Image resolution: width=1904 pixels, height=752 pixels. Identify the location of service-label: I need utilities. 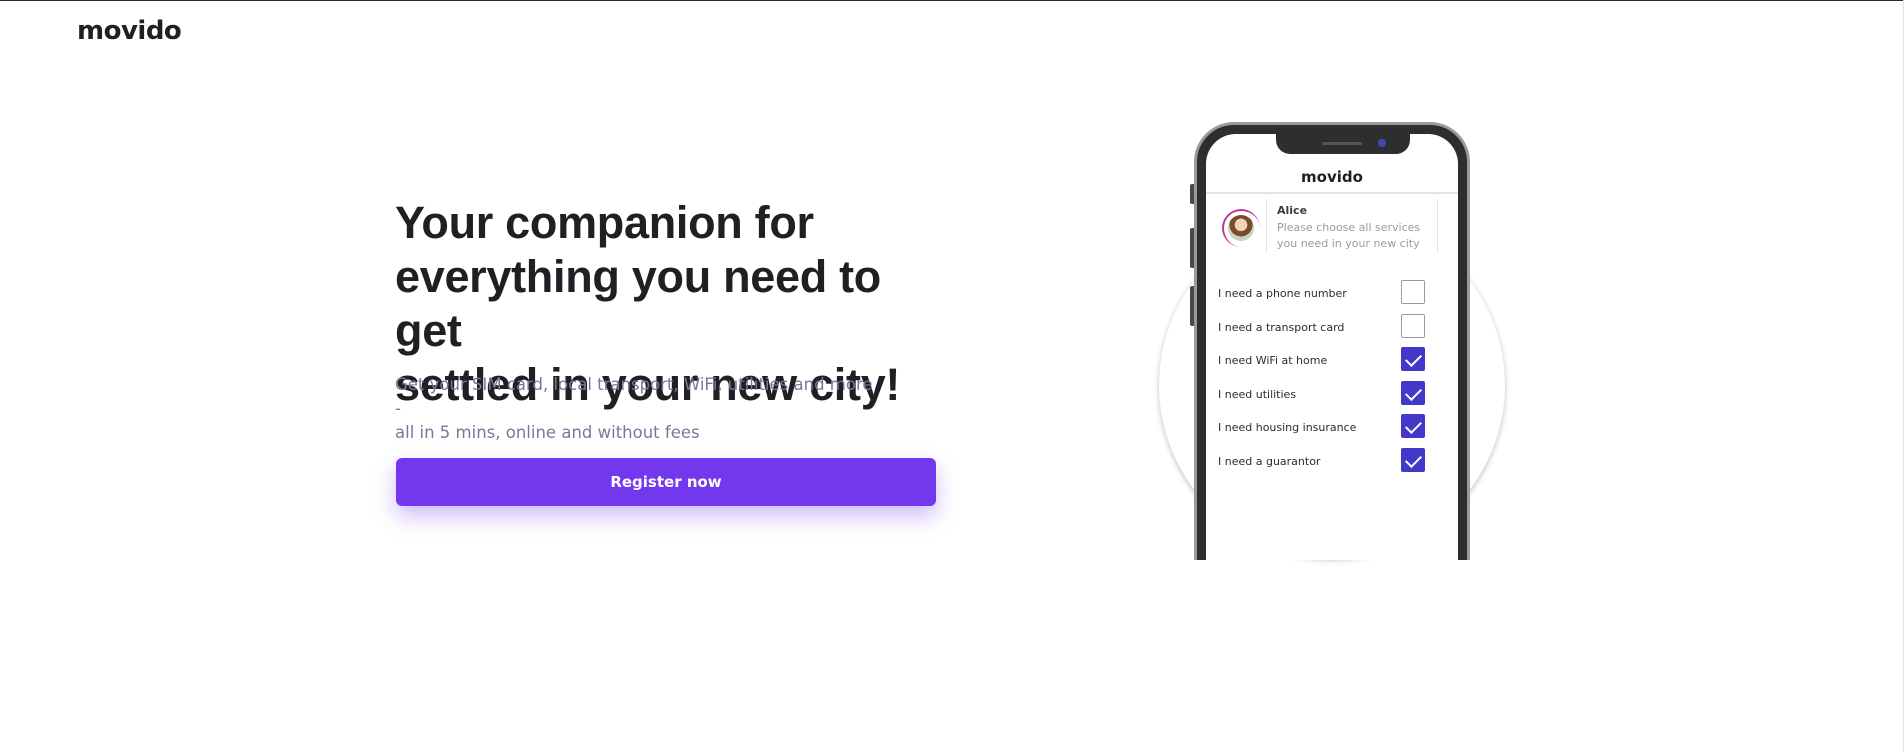
(1257, 394).